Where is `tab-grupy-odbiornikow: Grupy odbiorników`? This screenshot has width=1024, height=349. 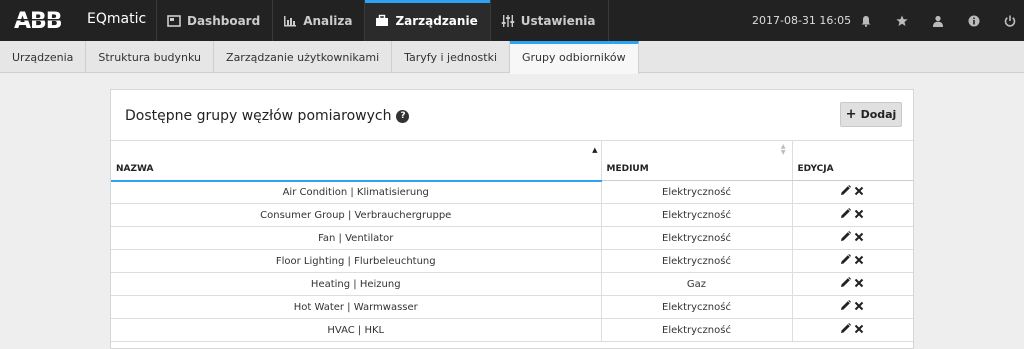 tab-grupy-odbiornikow: Grupy odbiorników is located at coordinates (574, 57).